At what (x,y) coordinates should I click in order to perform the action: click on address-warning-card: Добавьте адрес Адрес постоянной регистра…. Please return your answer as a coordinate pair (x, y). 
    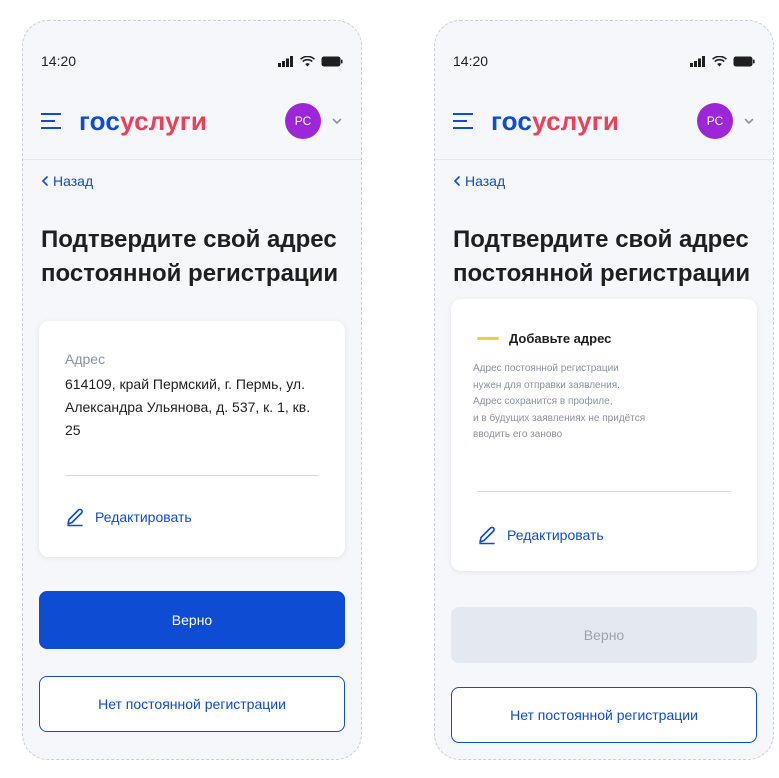
    Looking at the image, I should click on (604, 435).